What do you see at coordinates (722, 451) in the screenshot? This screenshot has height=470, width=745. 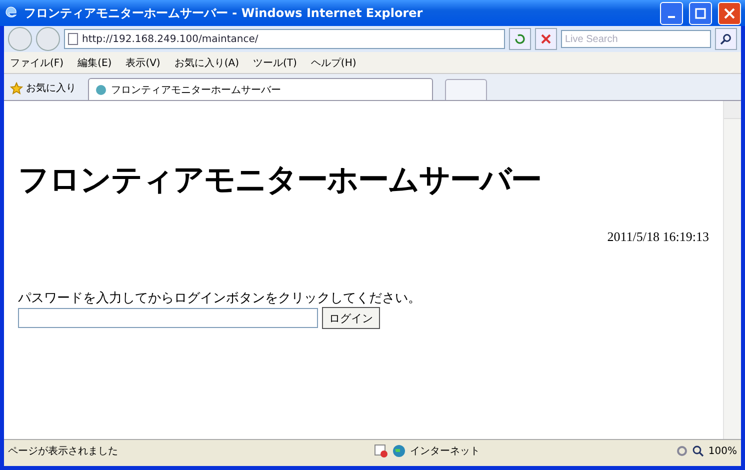 I see `zoom-level: 100%` at bounding box center [722, 451].